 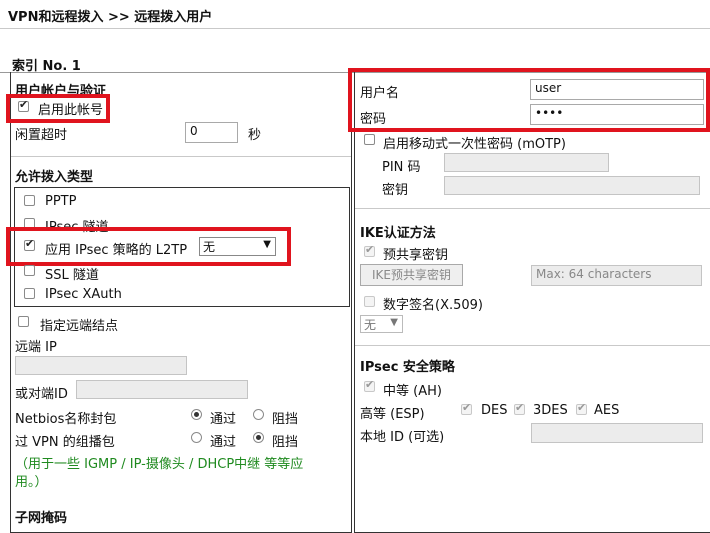 I want to click on idle-timeout-label: 闲置超时, so click(x=41, y=135).